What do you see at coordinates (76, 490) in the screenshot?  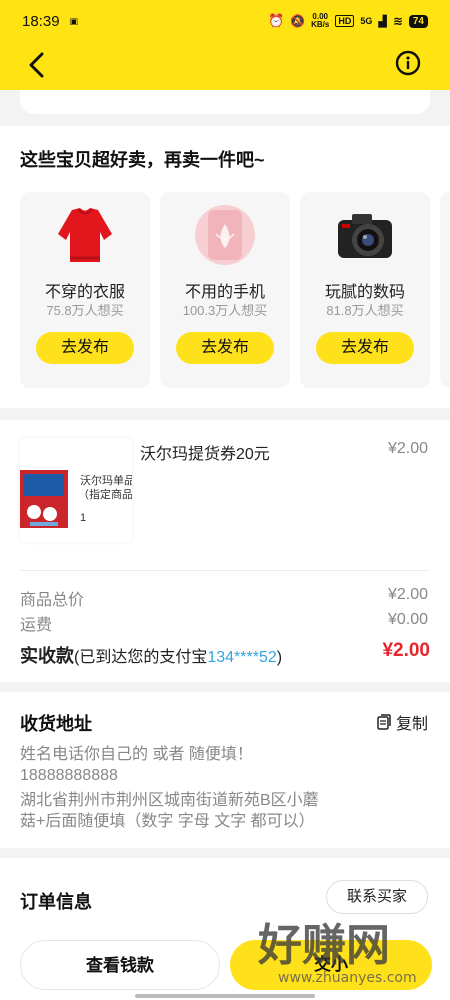 I see `product-thumbnail: 沃尔玛单品 （指定商品 1` at bounding box center [76, 490].